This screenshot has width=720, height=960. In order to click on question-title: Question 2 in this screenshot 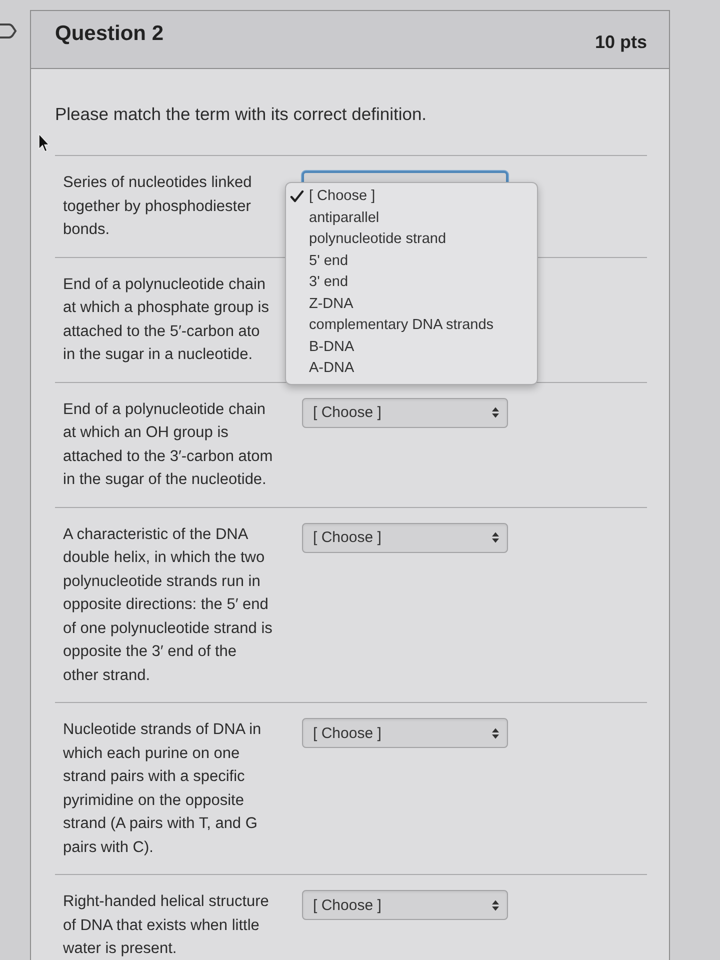, I will do `click(109, 34)`.